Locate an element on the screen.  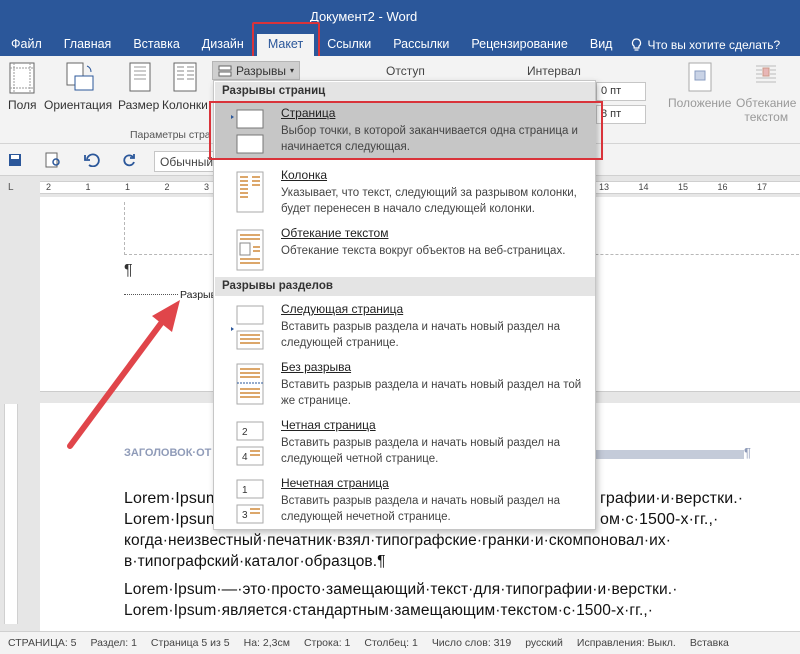
tab-file: Файл is located at coordinates (26, 45).